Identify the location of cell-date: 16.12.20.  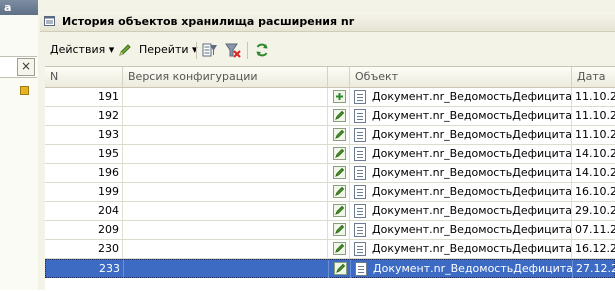
(595, 248).